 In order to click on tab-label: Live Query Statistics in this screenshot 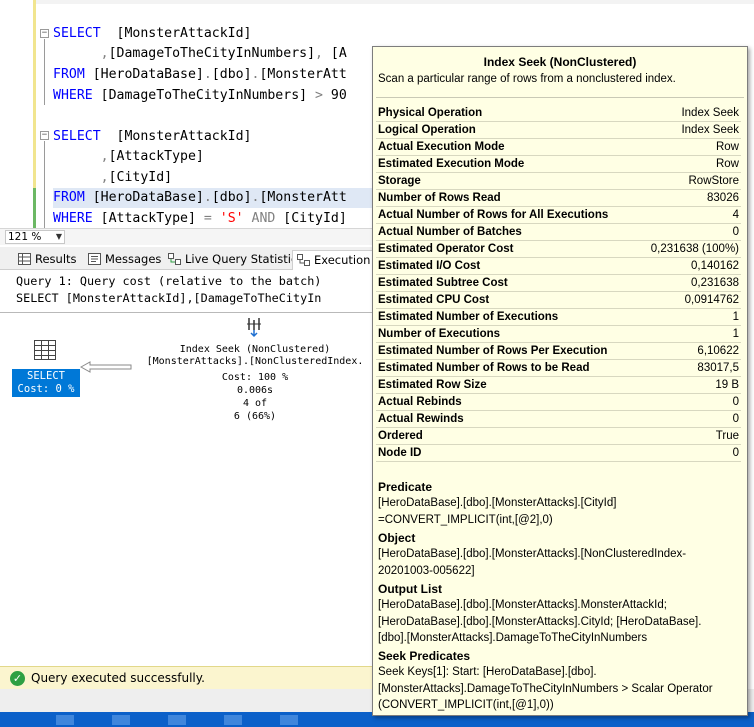, I will do `click(244, 259)`.